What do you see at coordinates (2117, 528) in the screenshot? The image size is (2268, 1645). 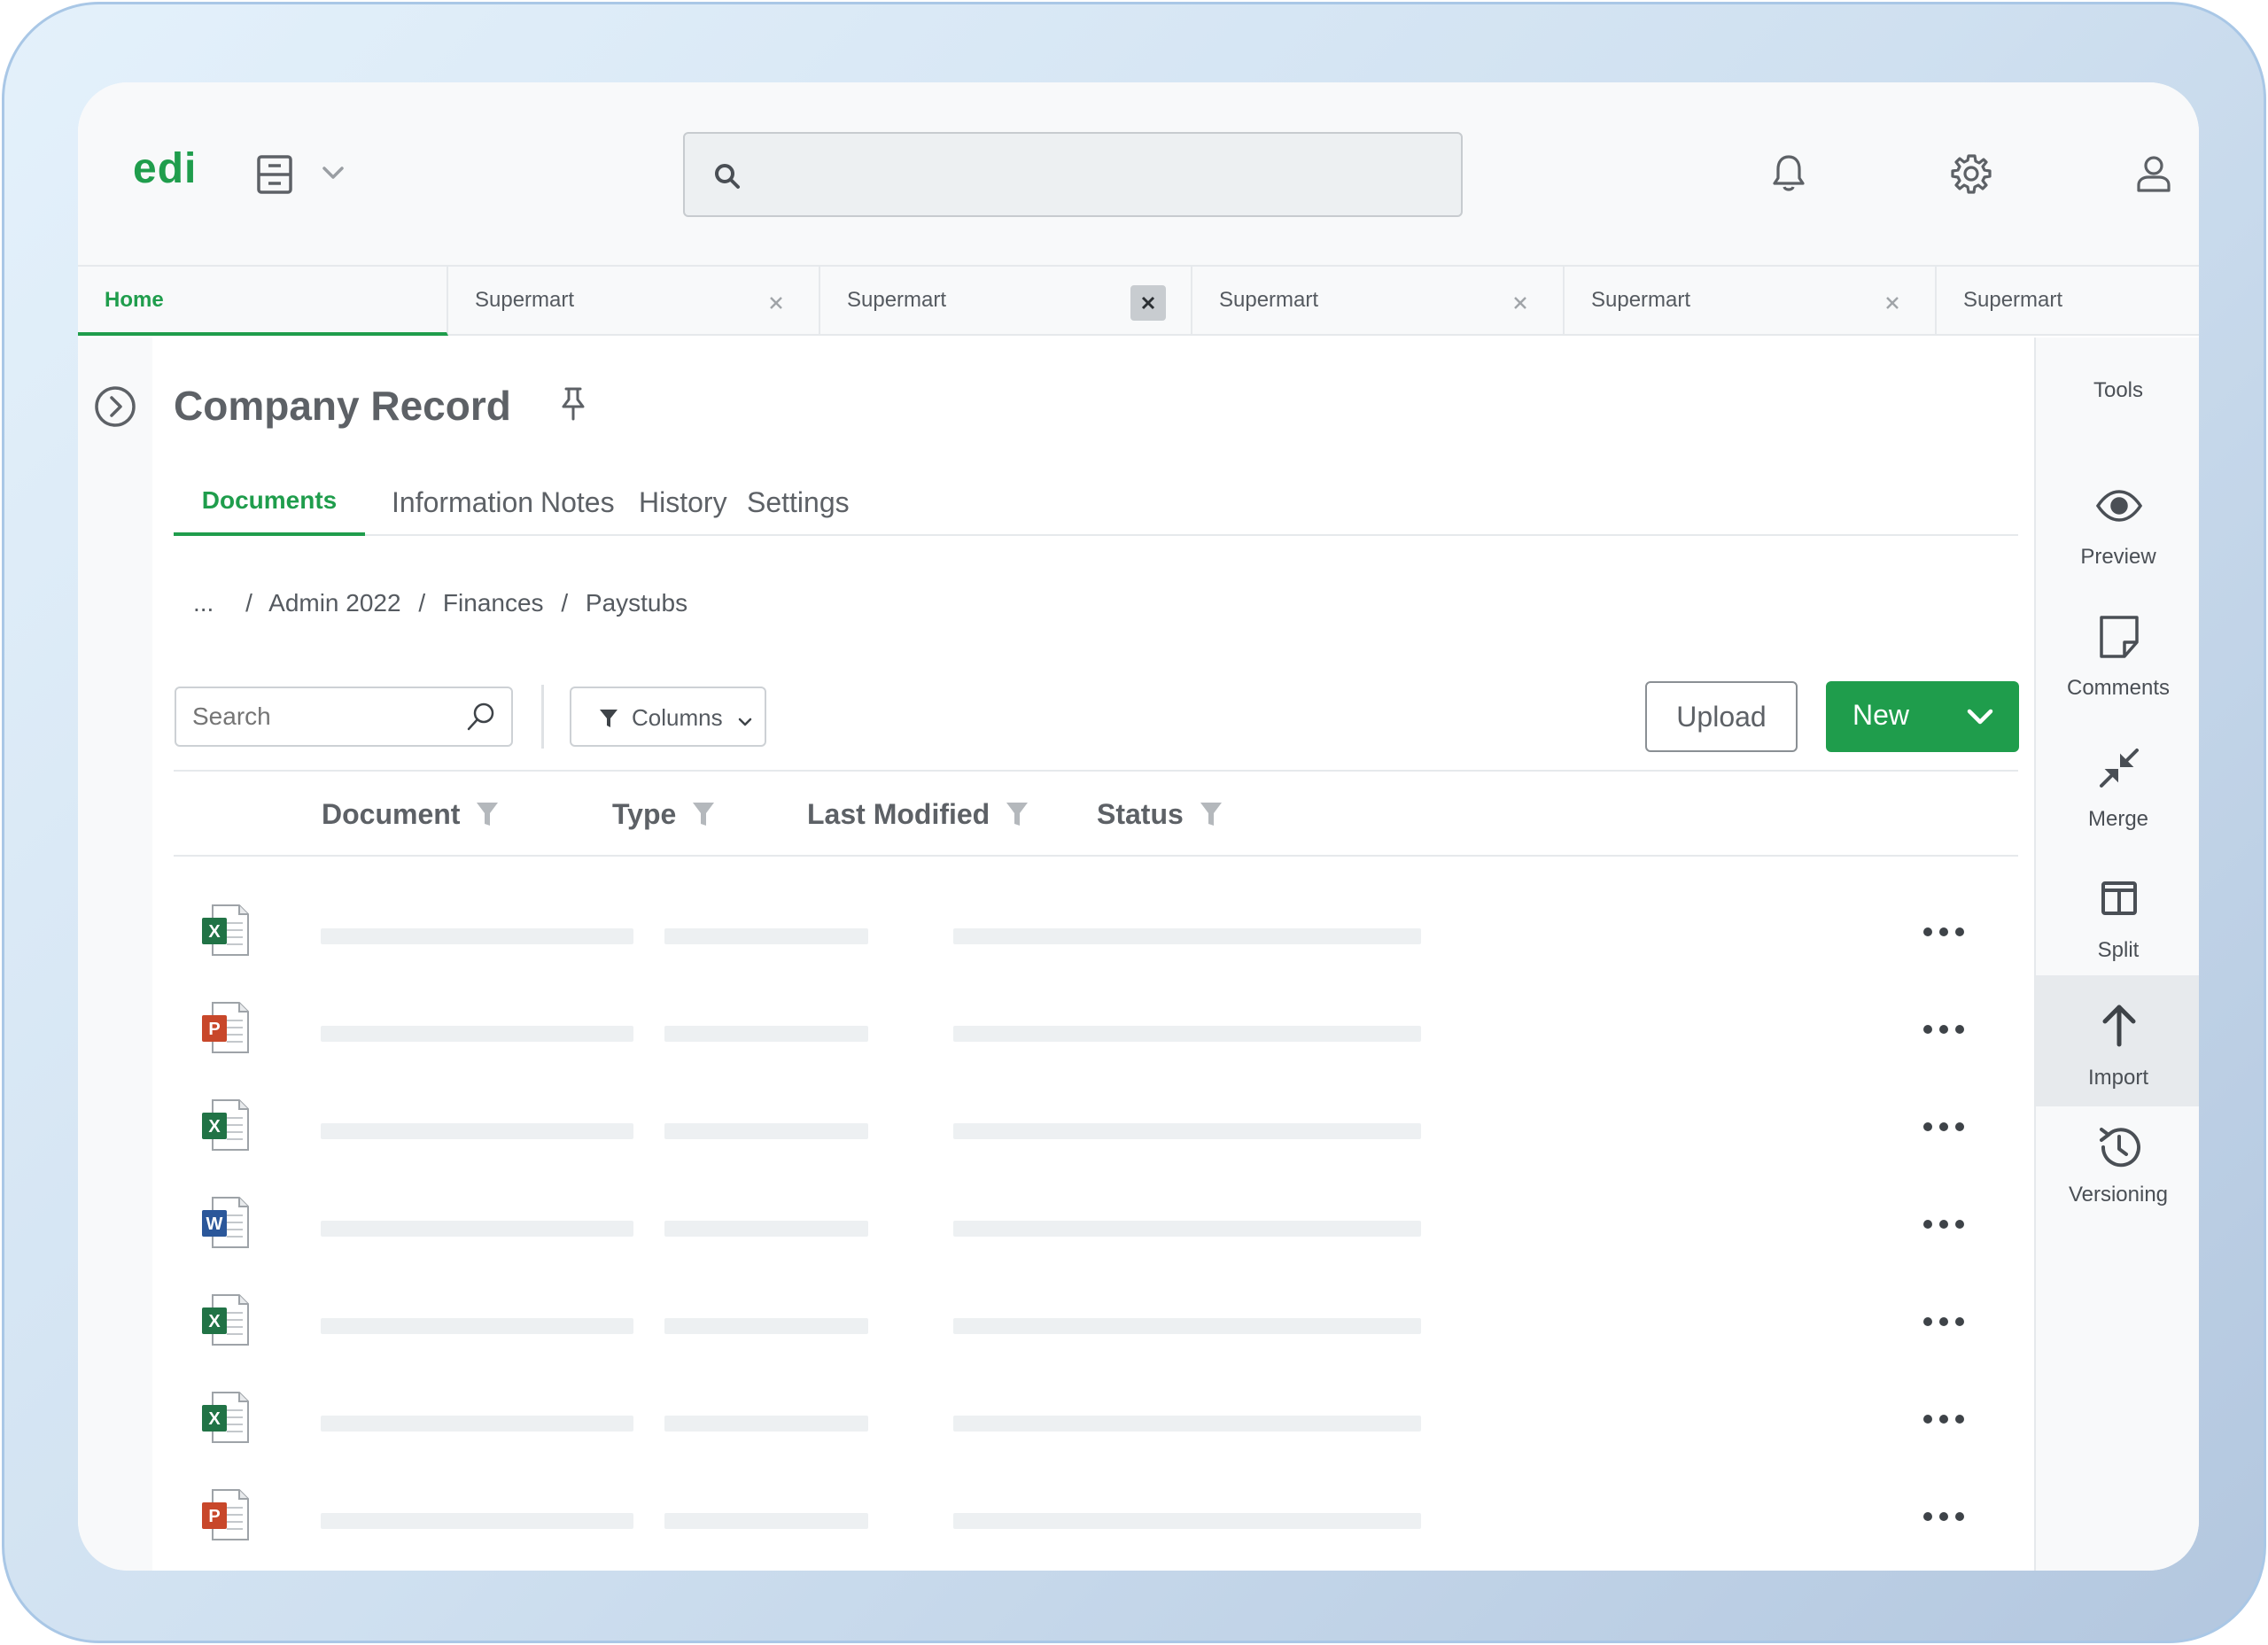 I see `tool-preview: Preview` at bounding box center [2117, 528].